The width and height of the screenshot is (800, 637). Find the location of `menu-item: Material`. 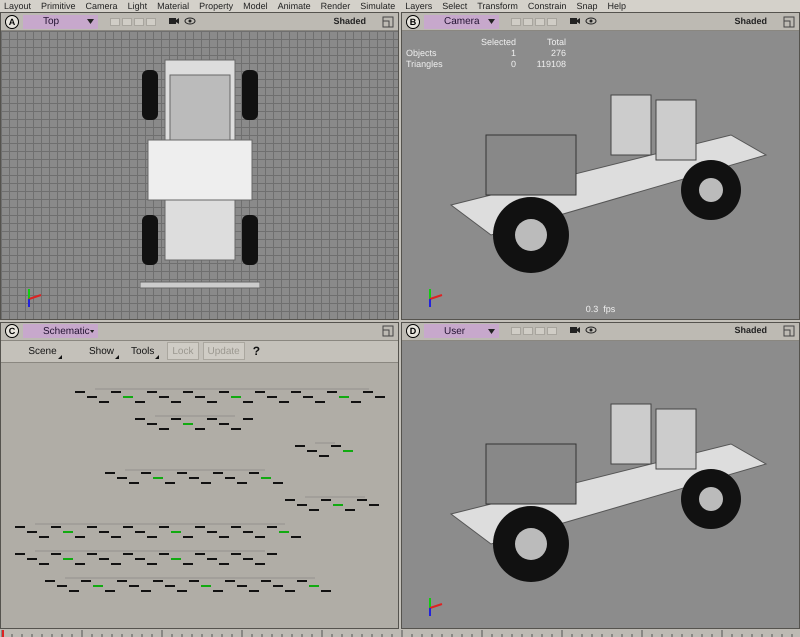

menu-item: Material is located at coordinates (173, 6).